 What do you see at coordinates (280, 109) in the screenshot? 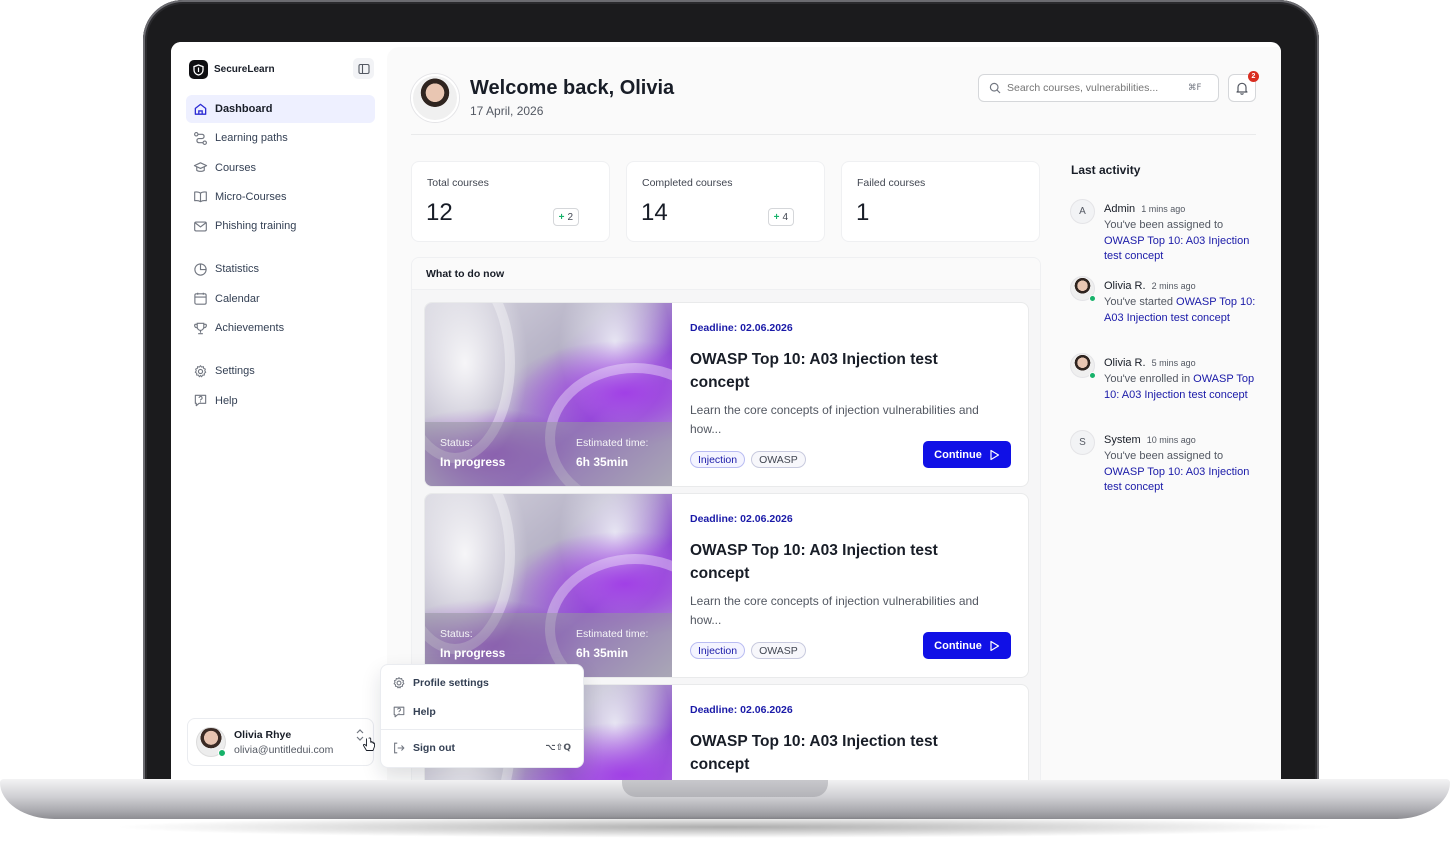
I see `sidebar-item-dashboard: Dashboard` at bounding box center [280, 109].